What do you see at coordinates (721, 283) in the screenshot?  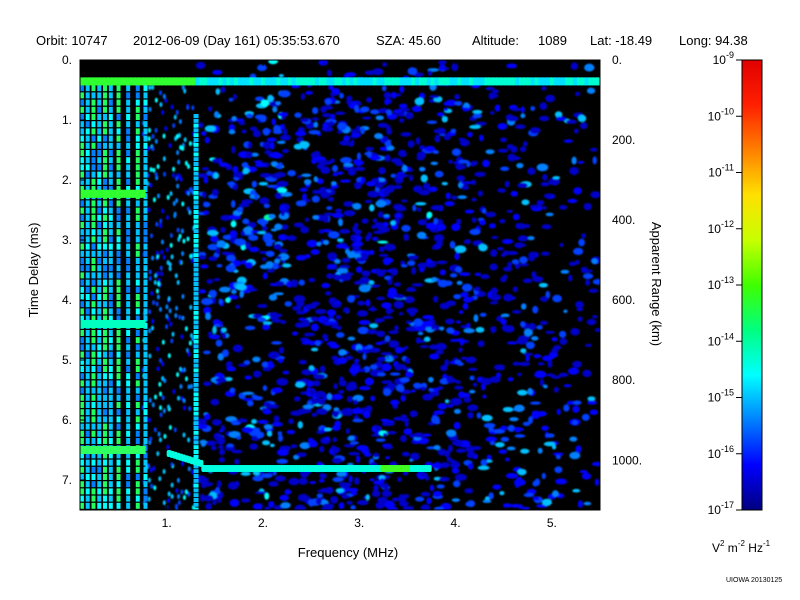 I see `colorbar-tick-label: 10-13` at bounding box center [721, 283].